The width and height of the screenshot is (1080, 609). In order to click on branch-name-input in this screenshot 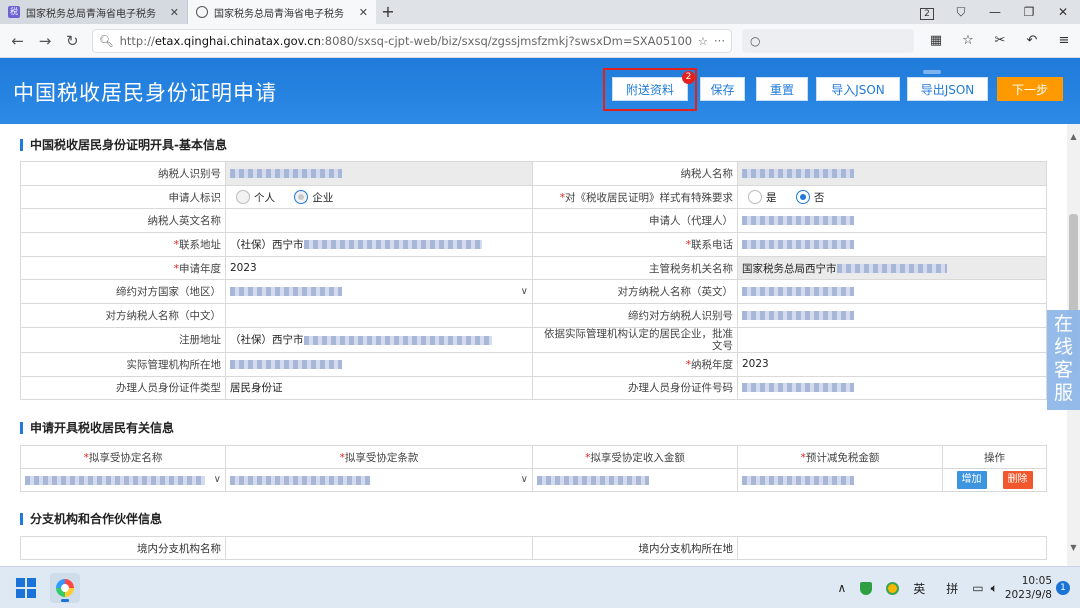, I will do `click(379, 548)`.